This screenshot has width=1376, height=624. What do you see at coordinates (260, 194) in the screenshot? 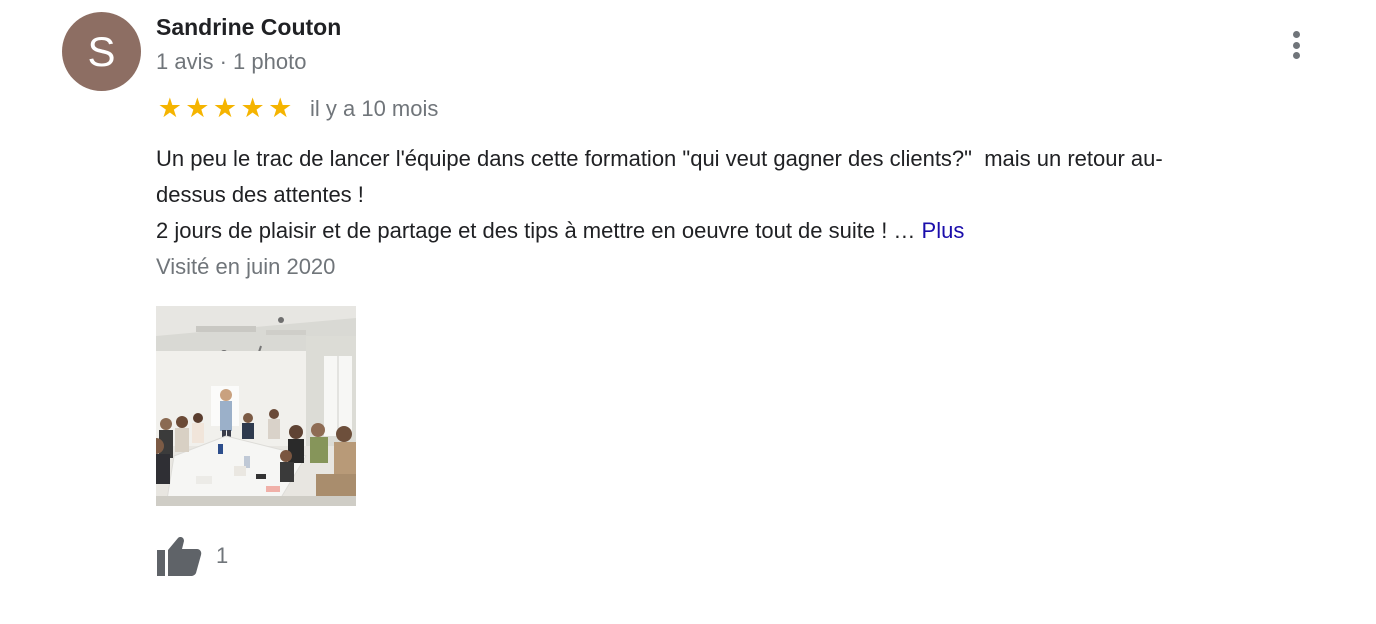
I see `review-text-line: dessus des attentes !` at bounding box center [260, 194].